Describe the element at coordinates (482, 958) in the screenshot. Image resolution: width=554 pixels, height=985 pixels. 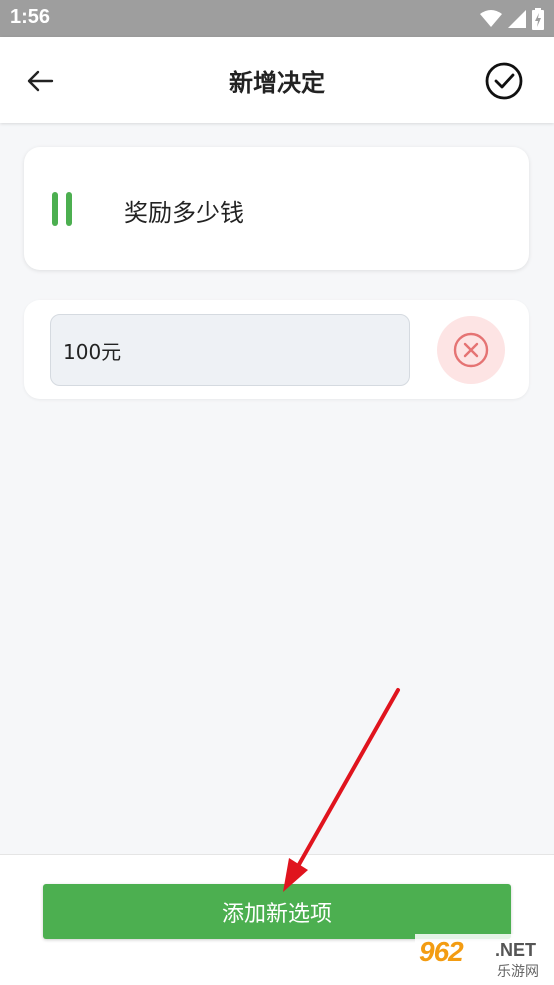
I see `watermark-logo: 962 .NET 乐游网` at that location.